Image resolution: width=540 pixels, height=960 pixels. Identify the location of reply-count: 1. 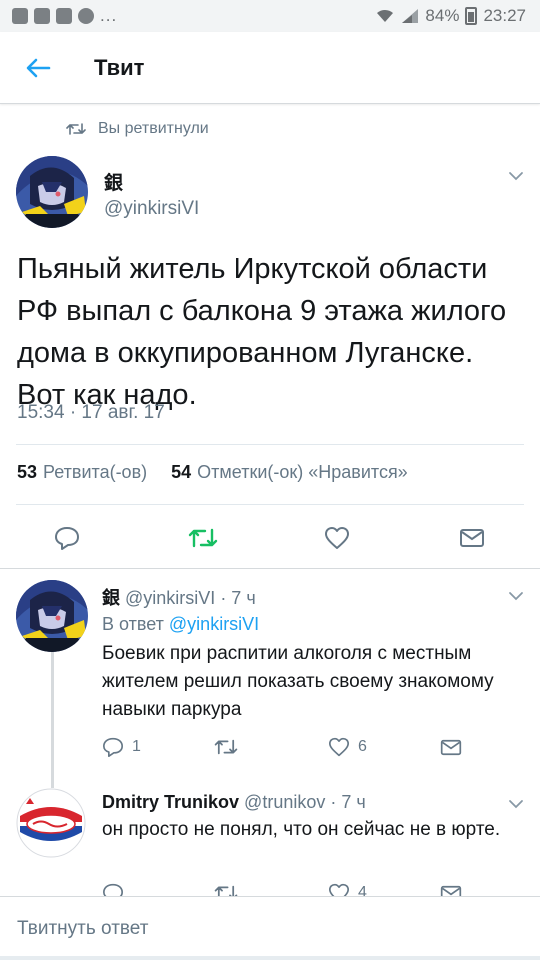
(136, 746).